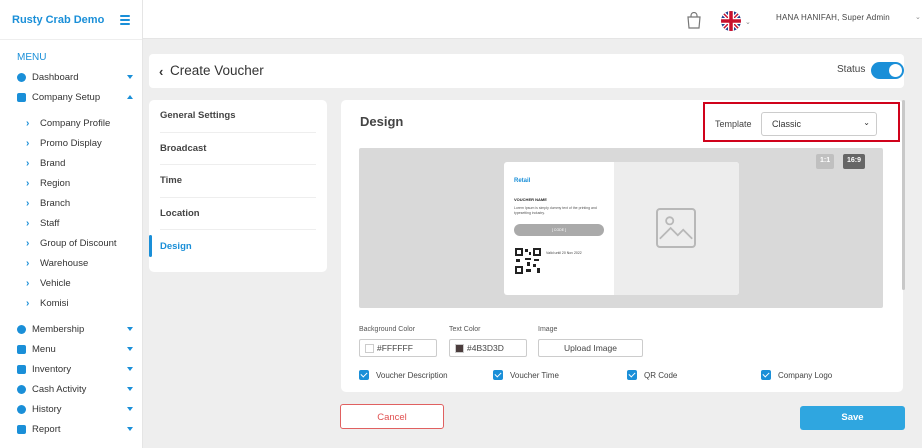 The height and width of the screenshot is (448, 922). I want to click on sidebar-subitem-label: Staff, so click(50, 223).